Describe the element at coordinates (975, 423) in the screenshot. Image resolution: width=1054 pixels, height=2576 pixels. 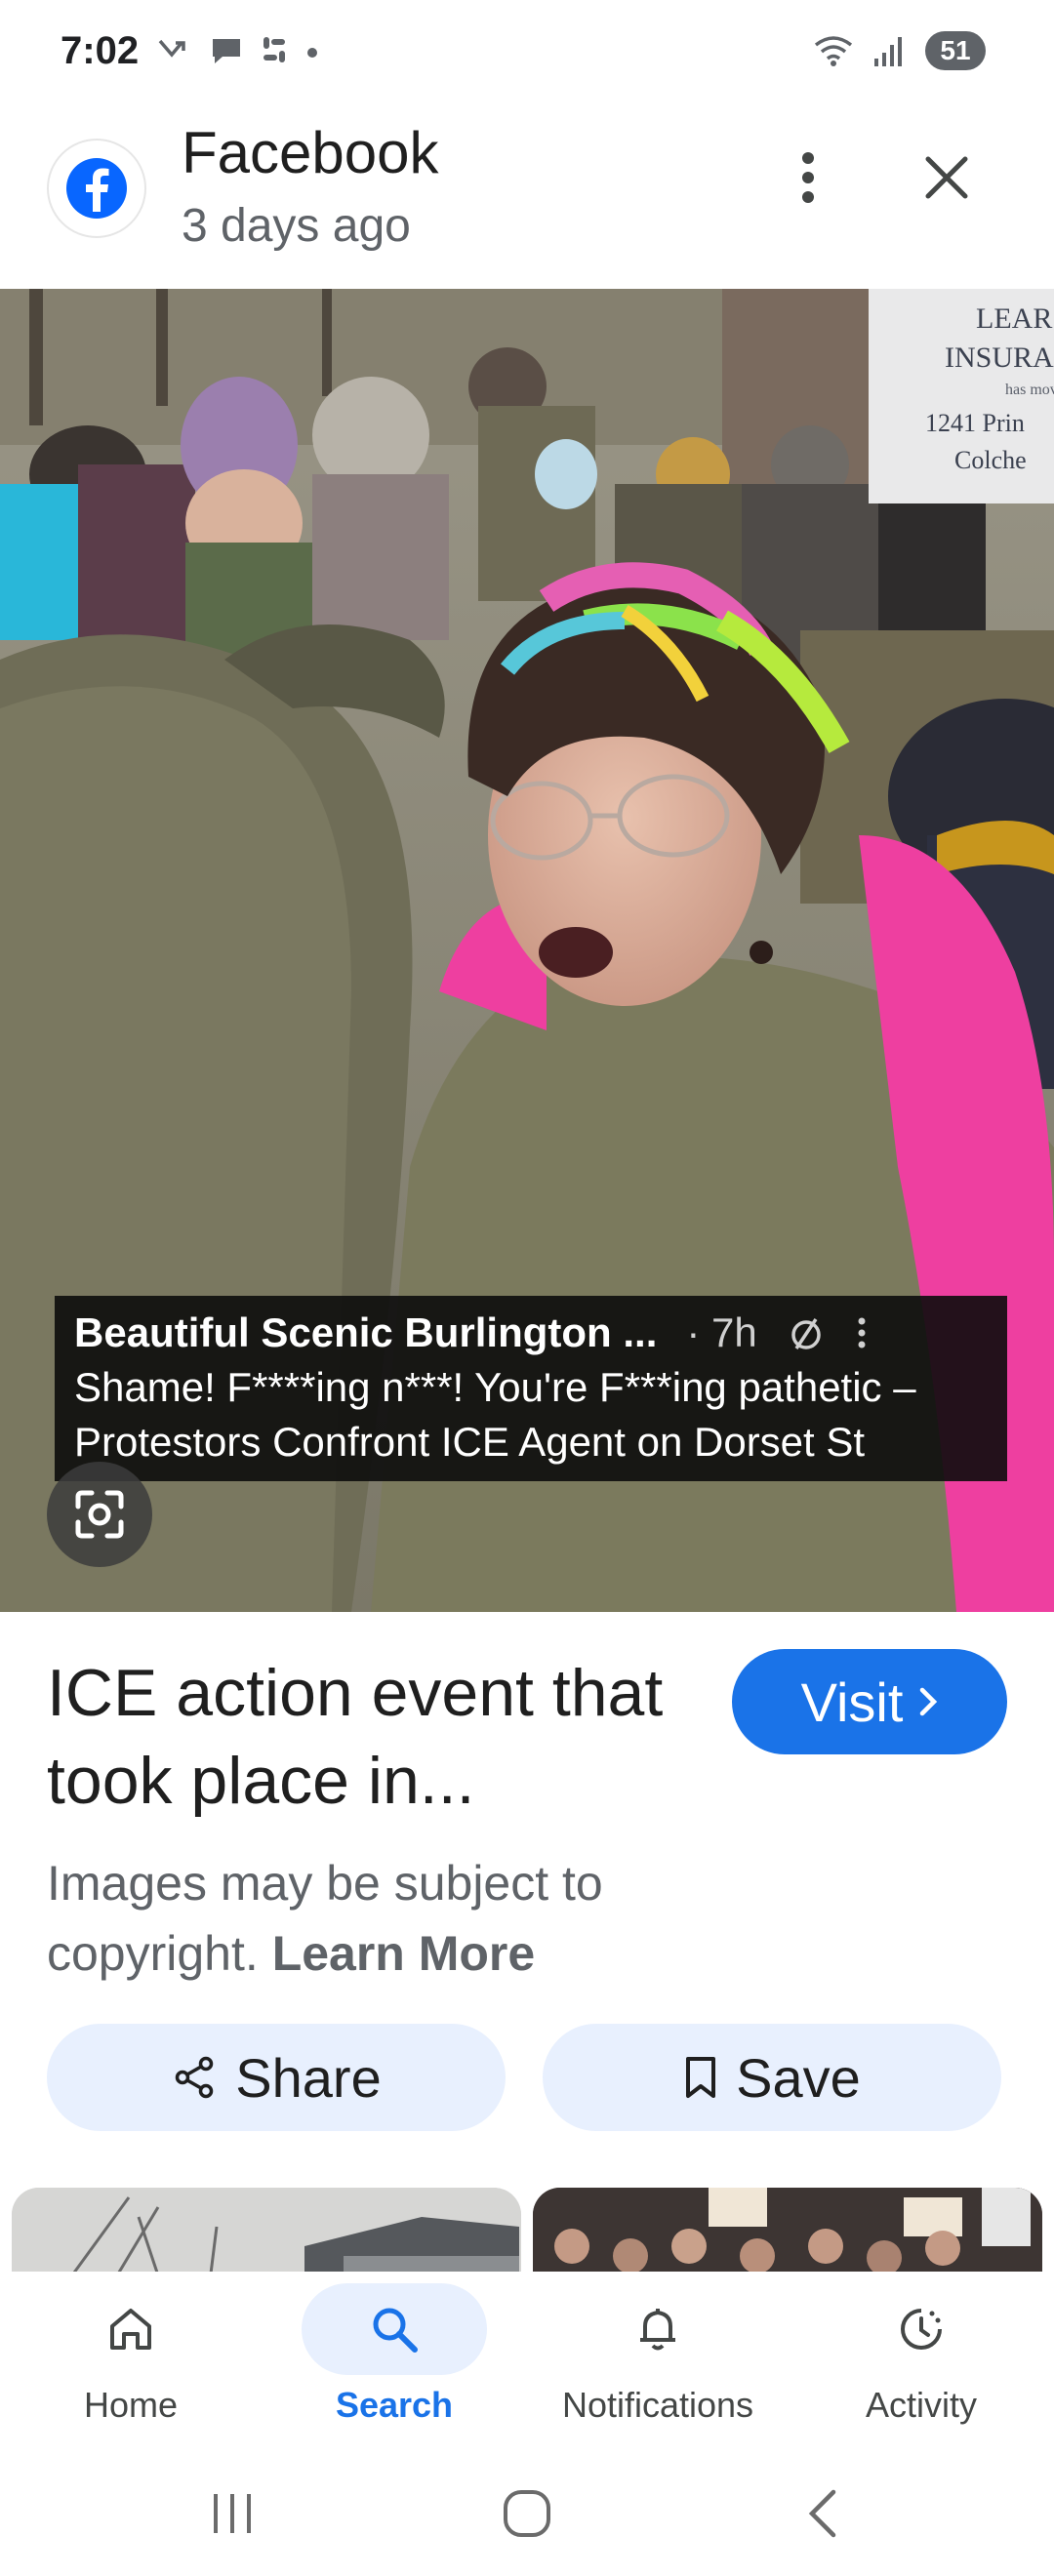
I see `sign-line-4: 1241 Prin` at that location.